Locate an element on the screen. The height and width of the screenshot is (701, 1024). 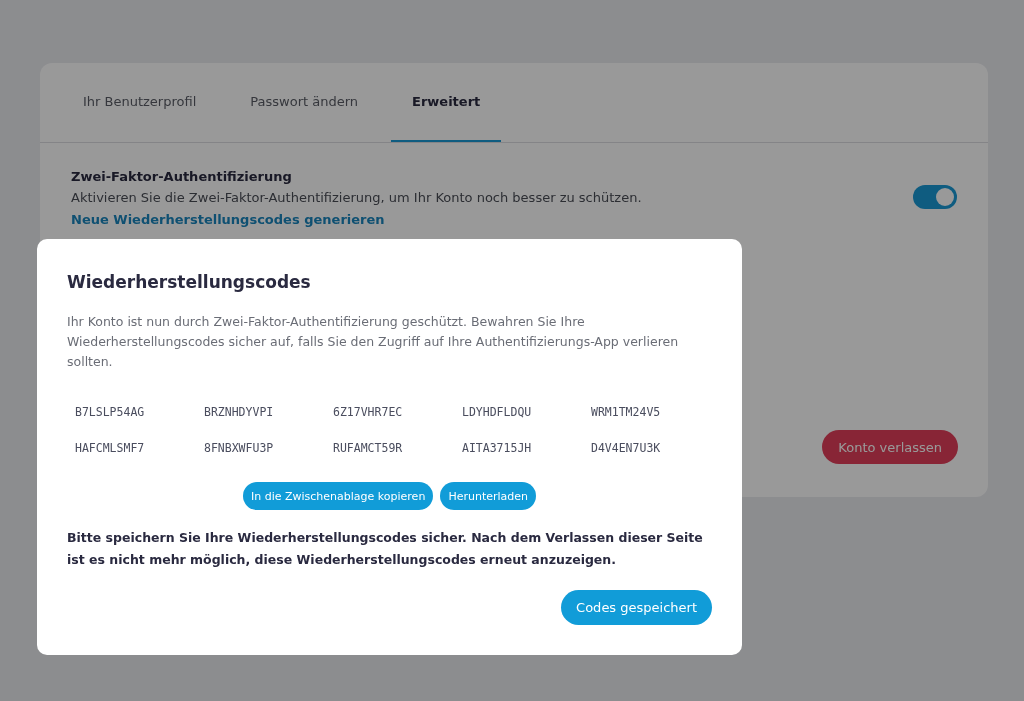
leave-account-button: Konto verlassen is located at coordinates (890, 447).